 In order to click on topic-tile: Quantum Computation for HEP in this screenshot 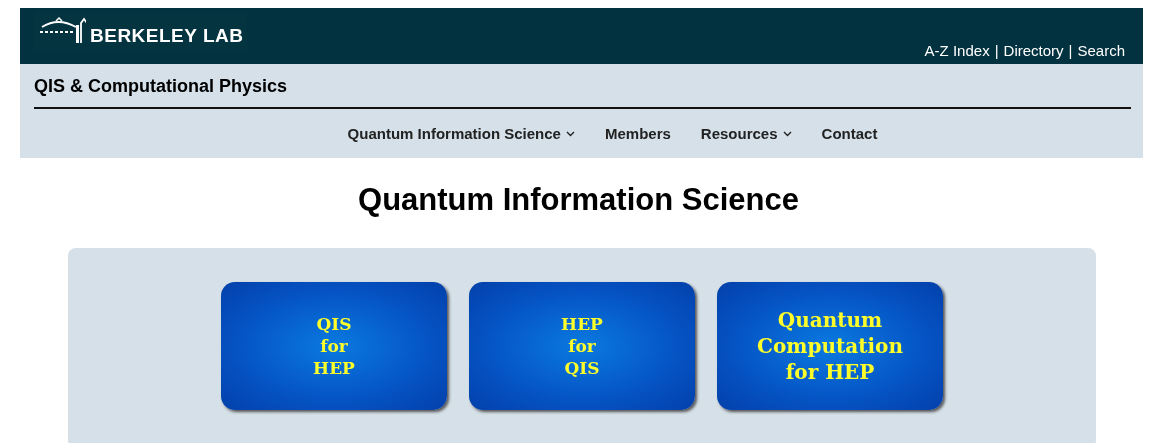, I will do `click(830, 346)`.